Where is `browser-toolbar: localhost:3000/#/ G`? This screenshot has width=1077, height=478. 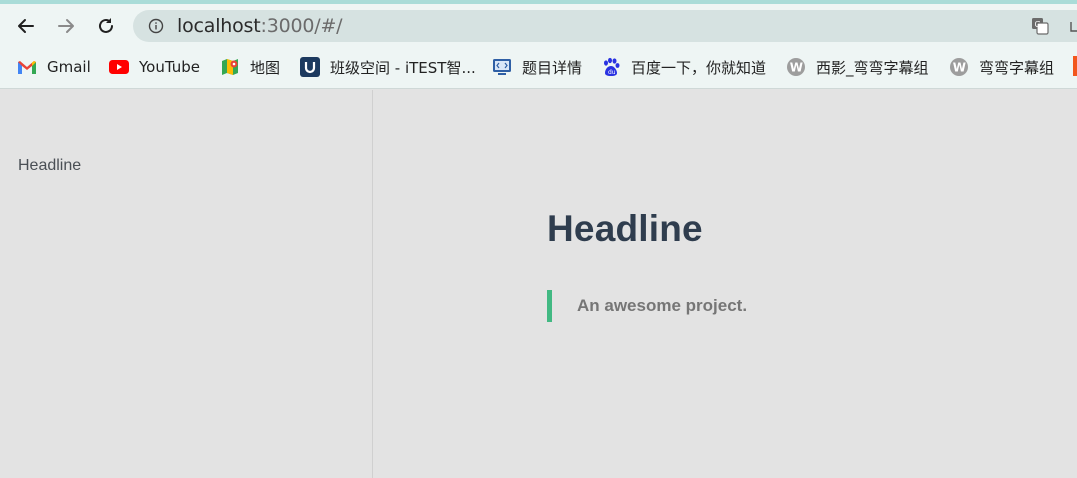
browser-toolbar: localhost:3000/#/ G is located at coordinates (538, 26).